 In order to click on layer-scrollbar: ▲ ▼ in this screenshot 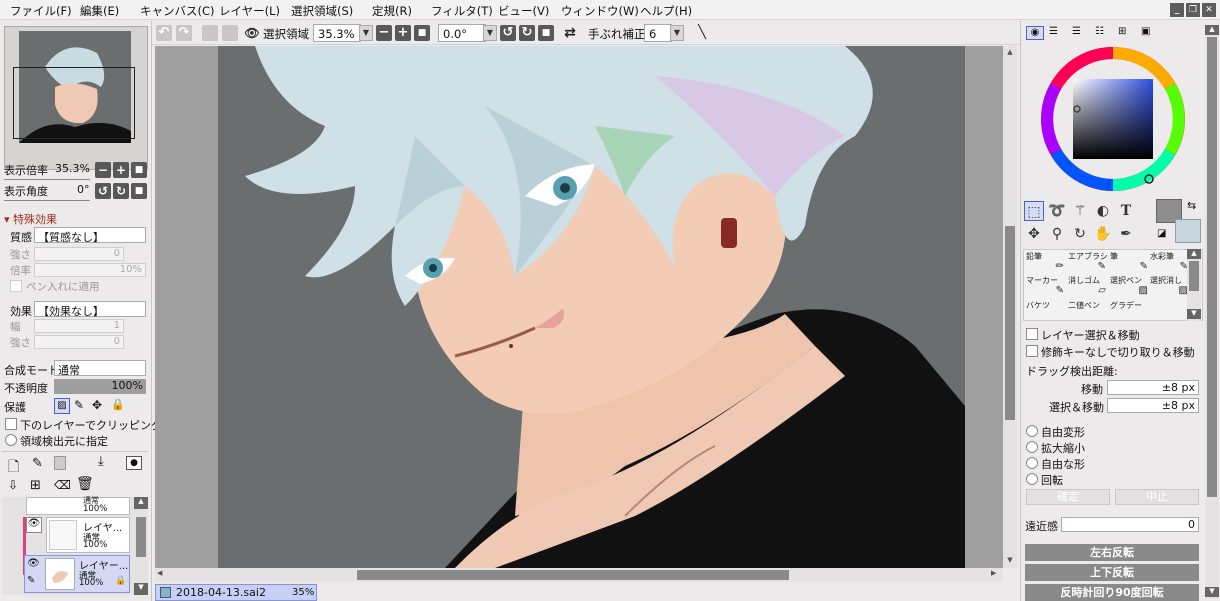, I will do `click(141, 546)`.